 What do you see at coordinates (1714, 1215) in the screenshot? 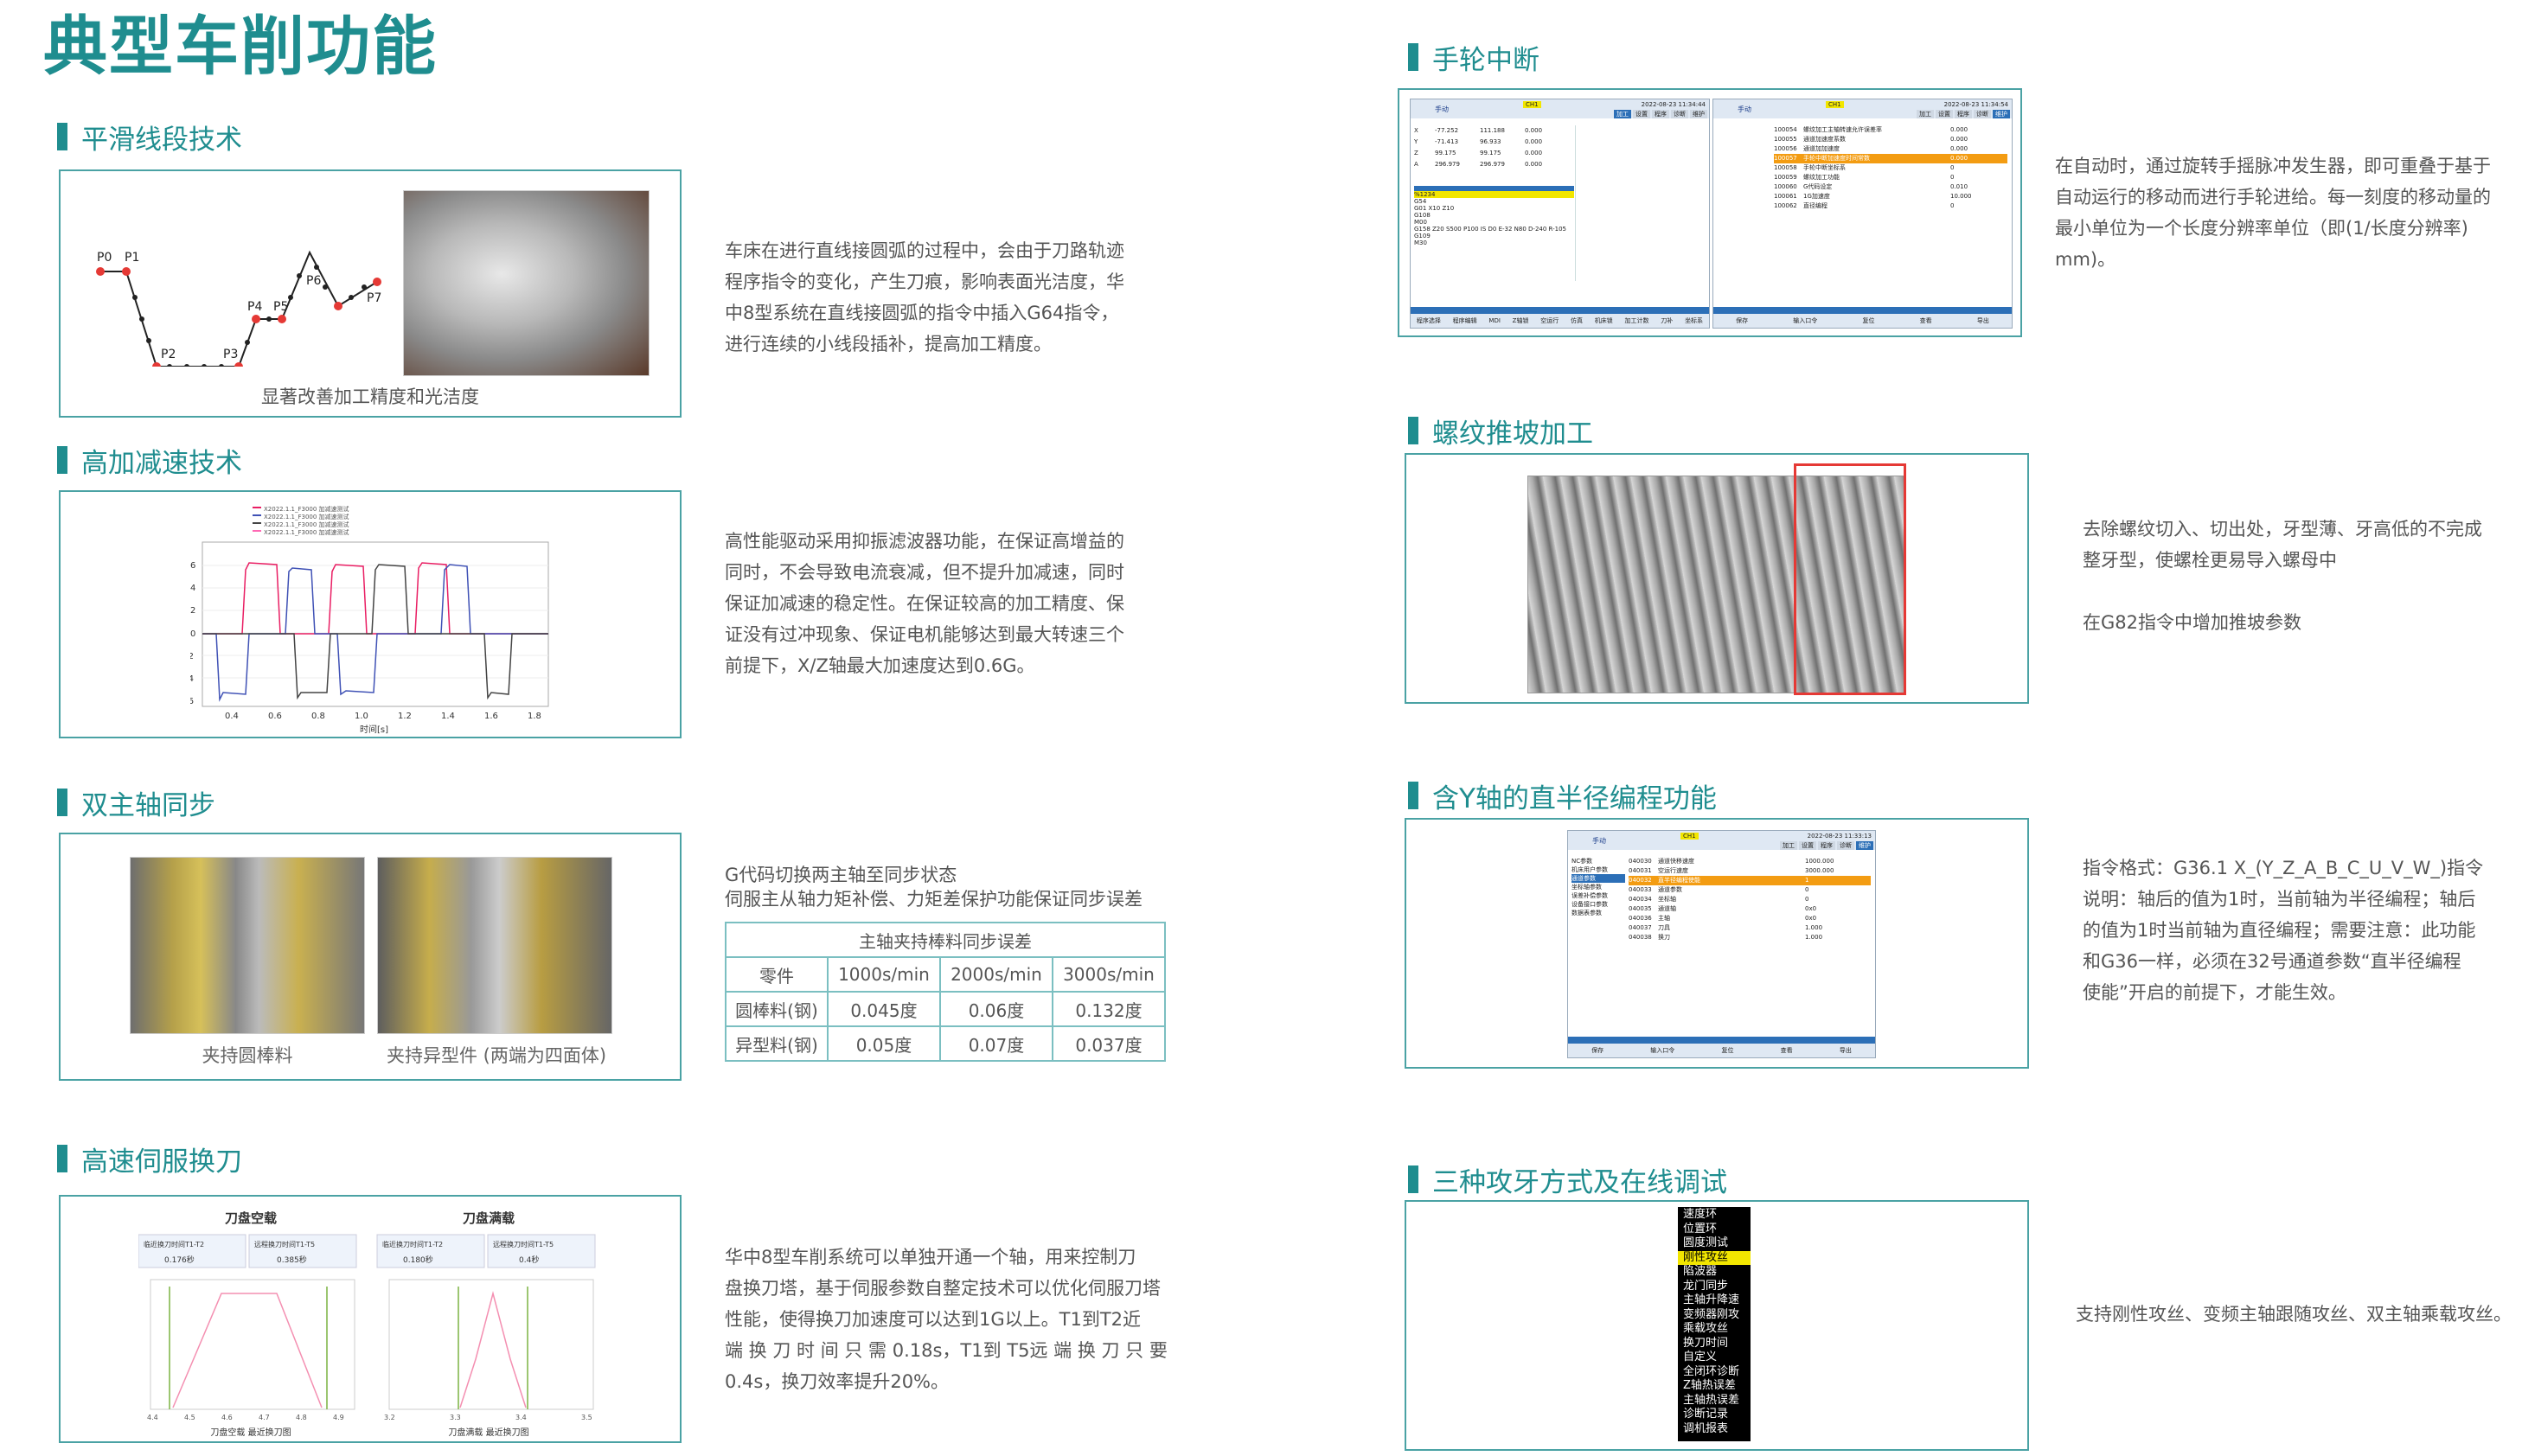
I see `menu-item: 速度环` at bounding box center [1714, 1215].